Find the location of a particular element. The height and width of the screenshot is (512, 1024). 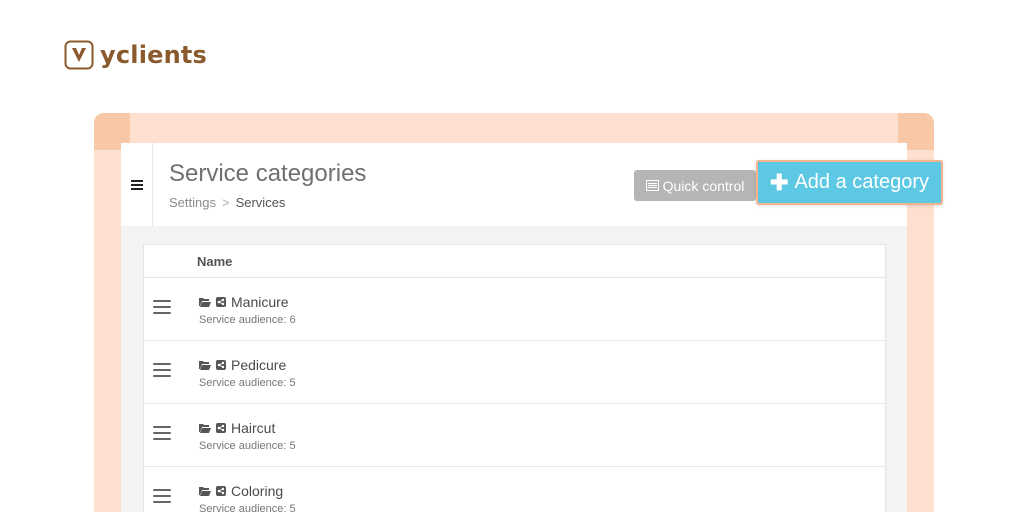

hamburger-icon is located at coordinates (136, 185).